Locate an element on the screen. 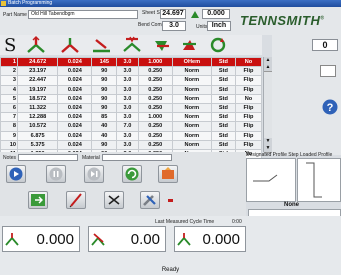 The height and width of the screenshot is (275, 341). readout-3-icon is located at coordinates (184, 239).